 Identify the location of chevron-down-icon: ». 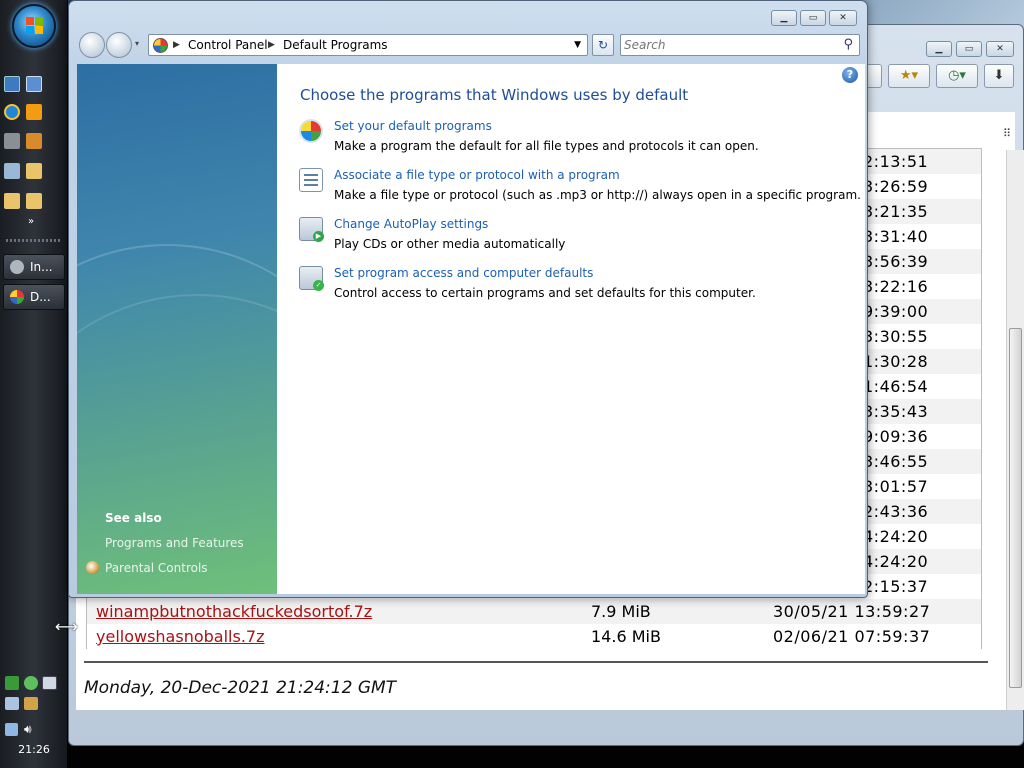
(31, 221).